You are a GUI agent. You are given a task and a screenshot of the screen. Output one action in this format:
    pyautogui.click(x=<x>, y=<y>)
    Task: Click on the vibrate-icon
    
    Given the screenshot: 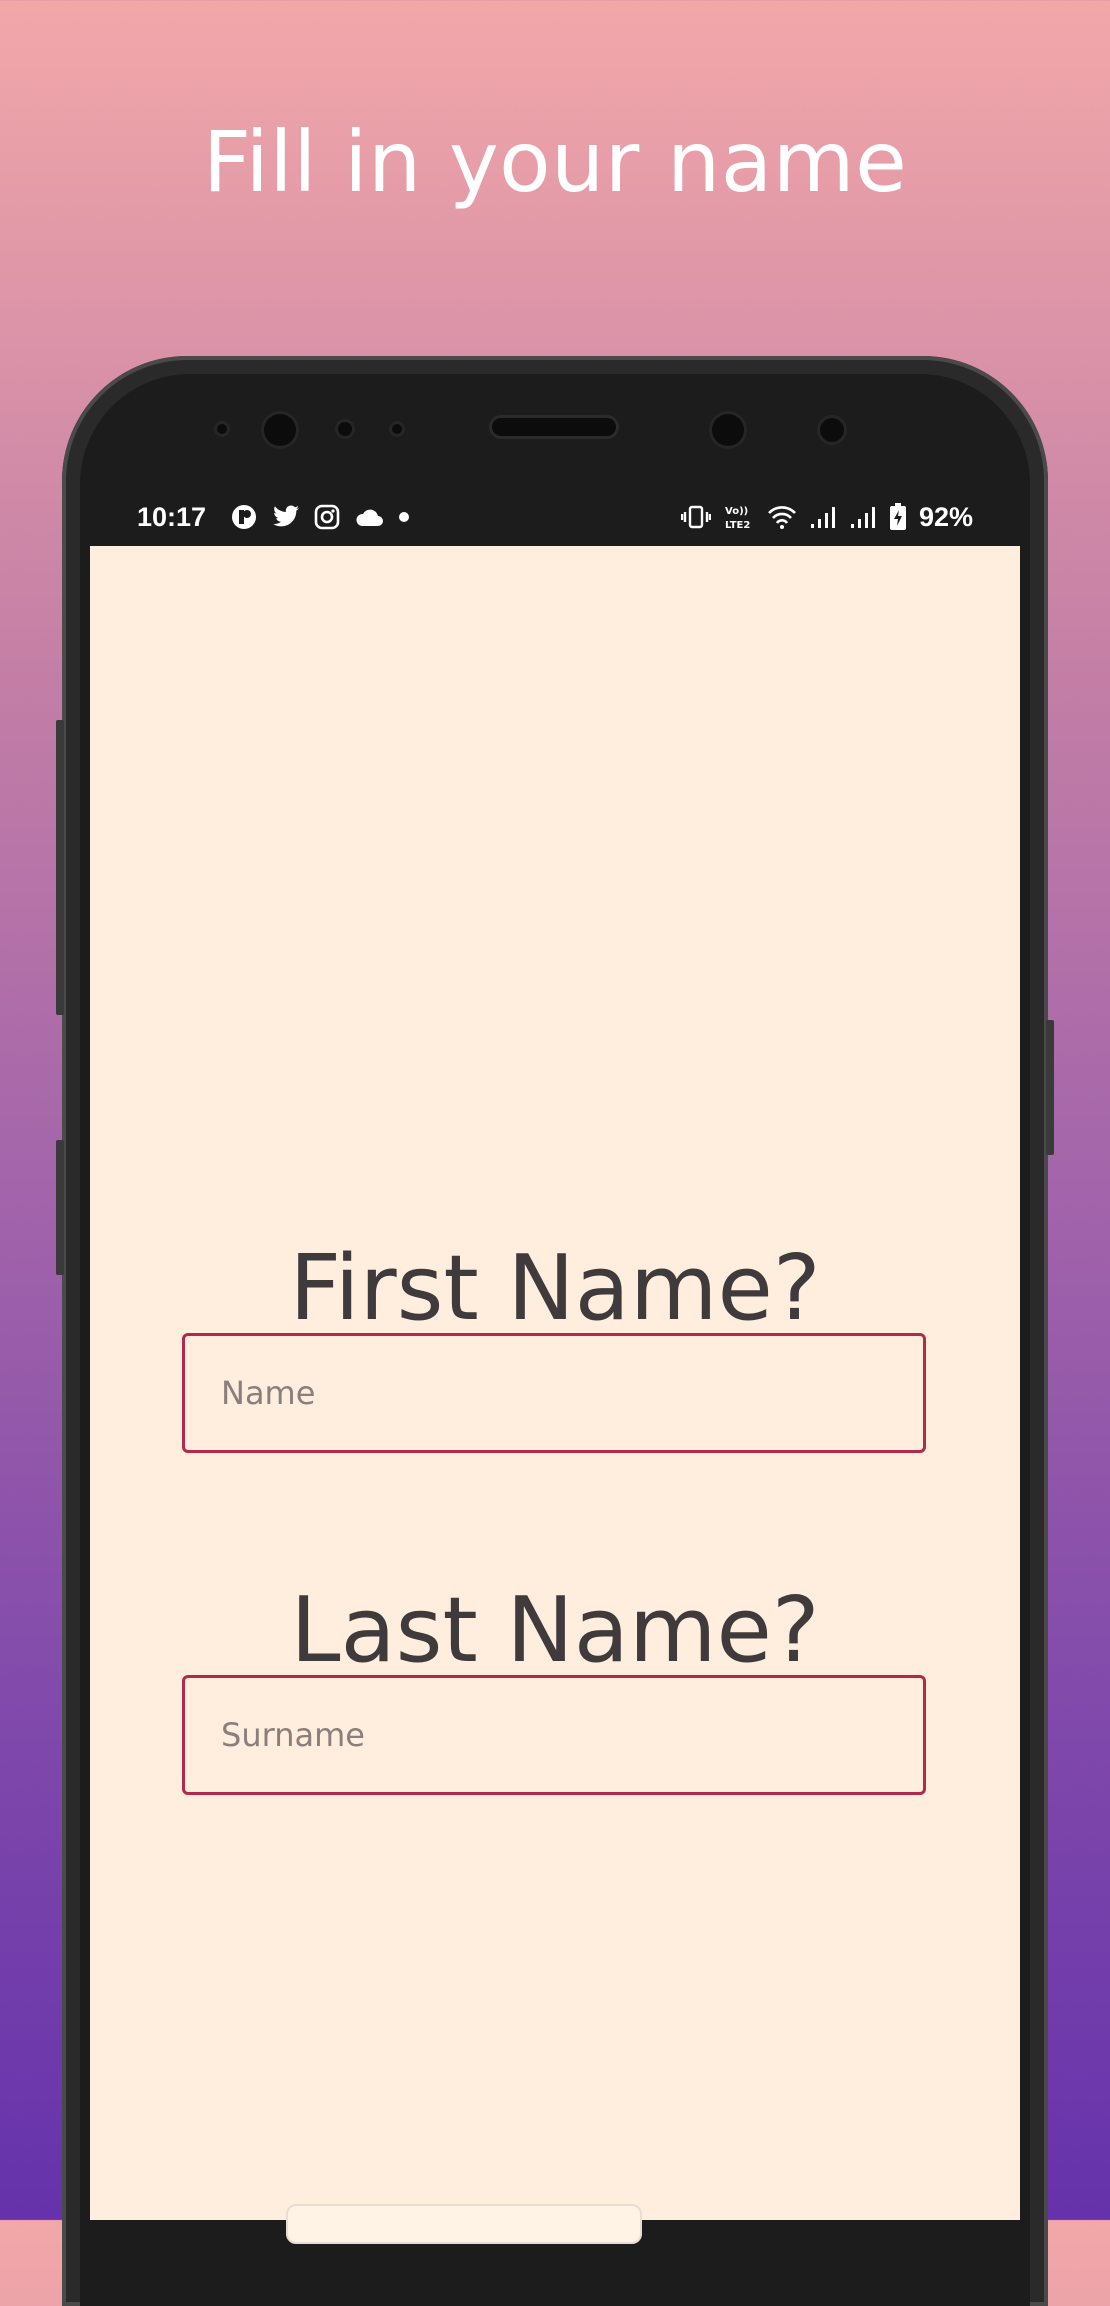 What is the action you would take?
    pyautogui.click(x=695, y=517)
    